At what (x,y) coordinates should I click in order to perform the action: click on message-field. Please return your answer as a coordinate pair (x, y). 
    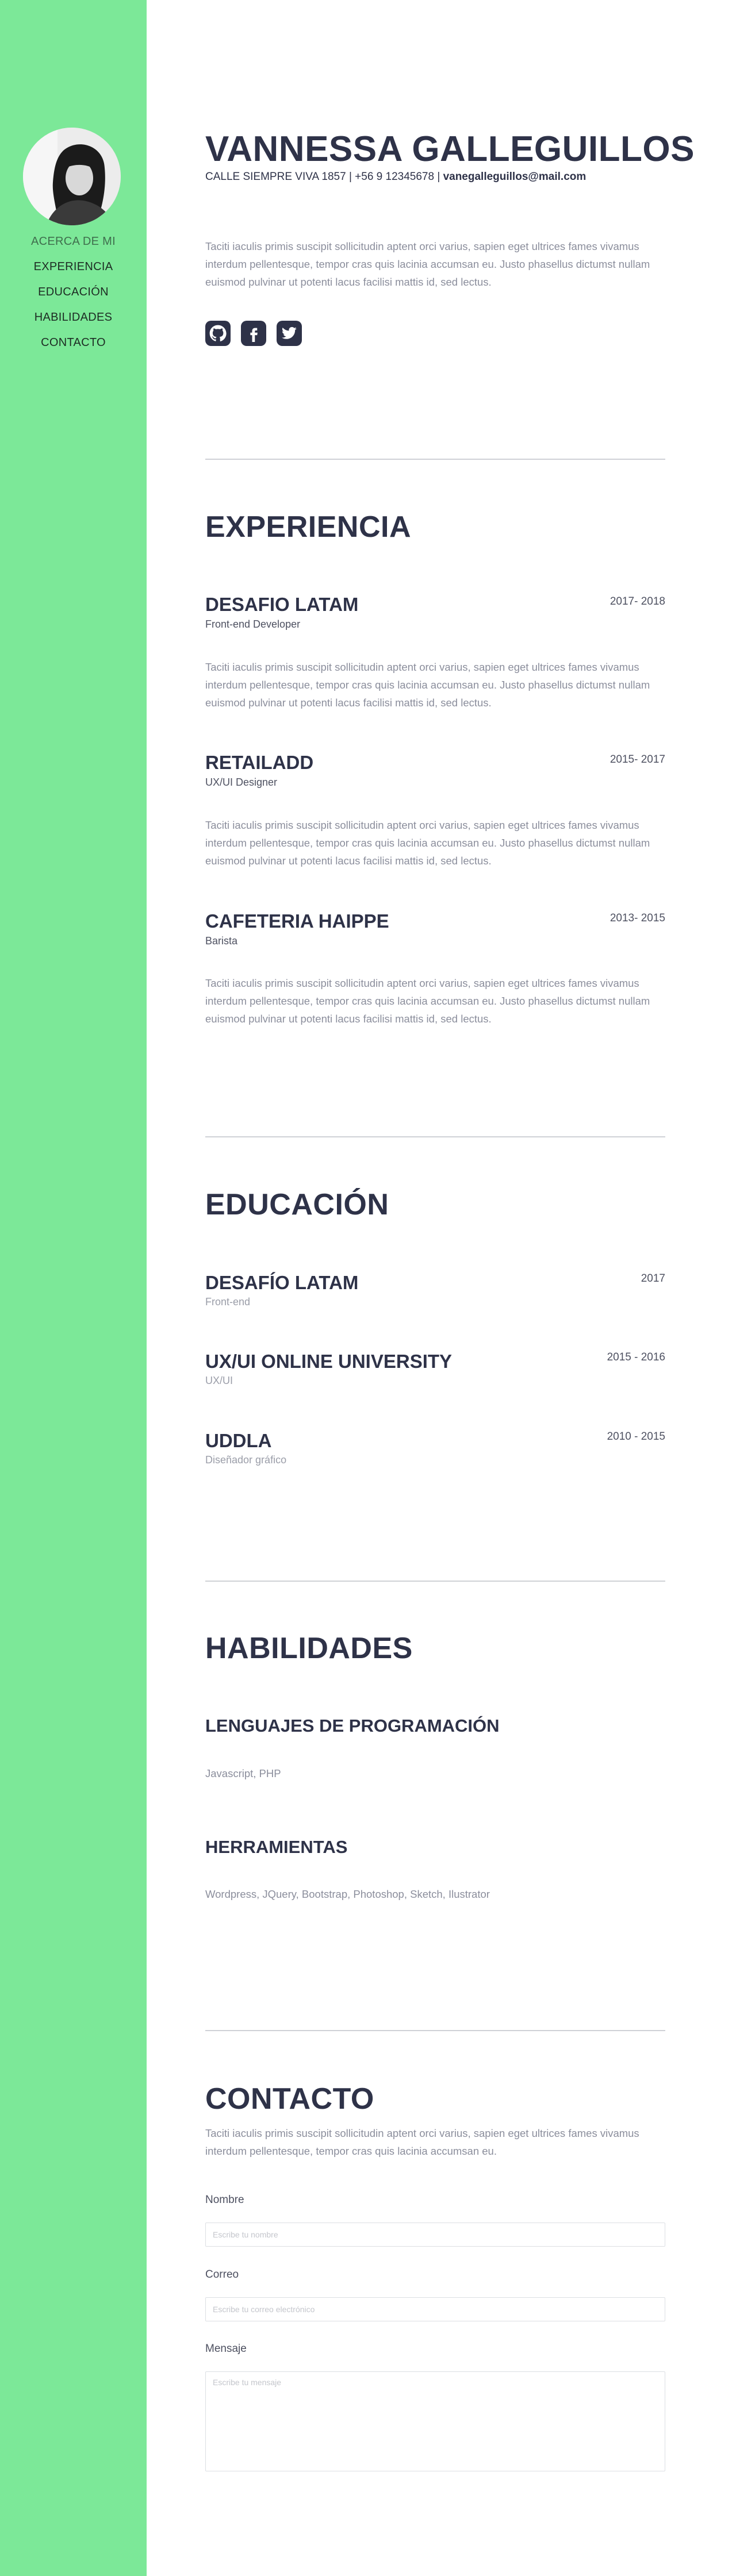
    Looking at the image, I should click on (435, 2421).